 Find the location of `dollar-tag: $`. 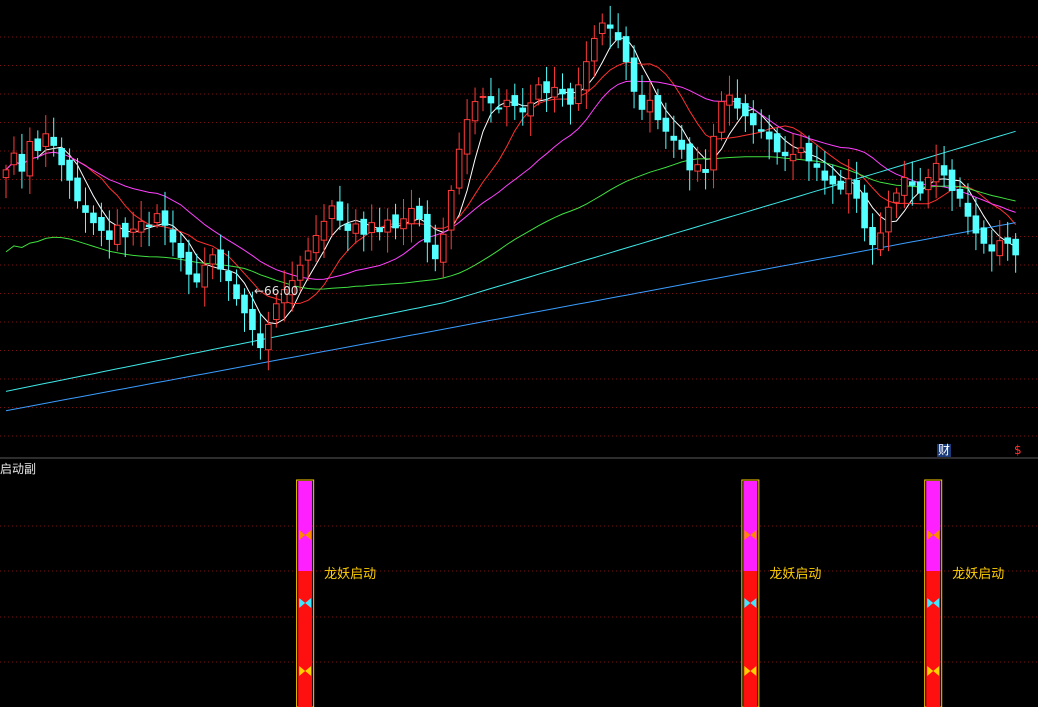

dollar-tag: $ is located at coordinates (1018, 450).